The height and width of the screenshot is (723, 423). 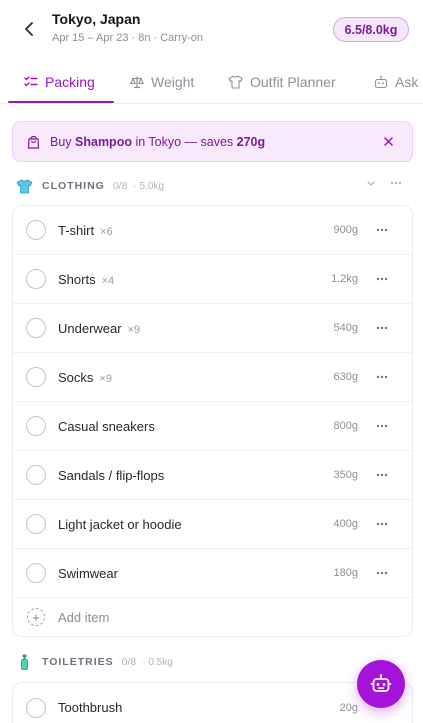 I want to click on banner-savings: 270g, so click(x=251, y=141).